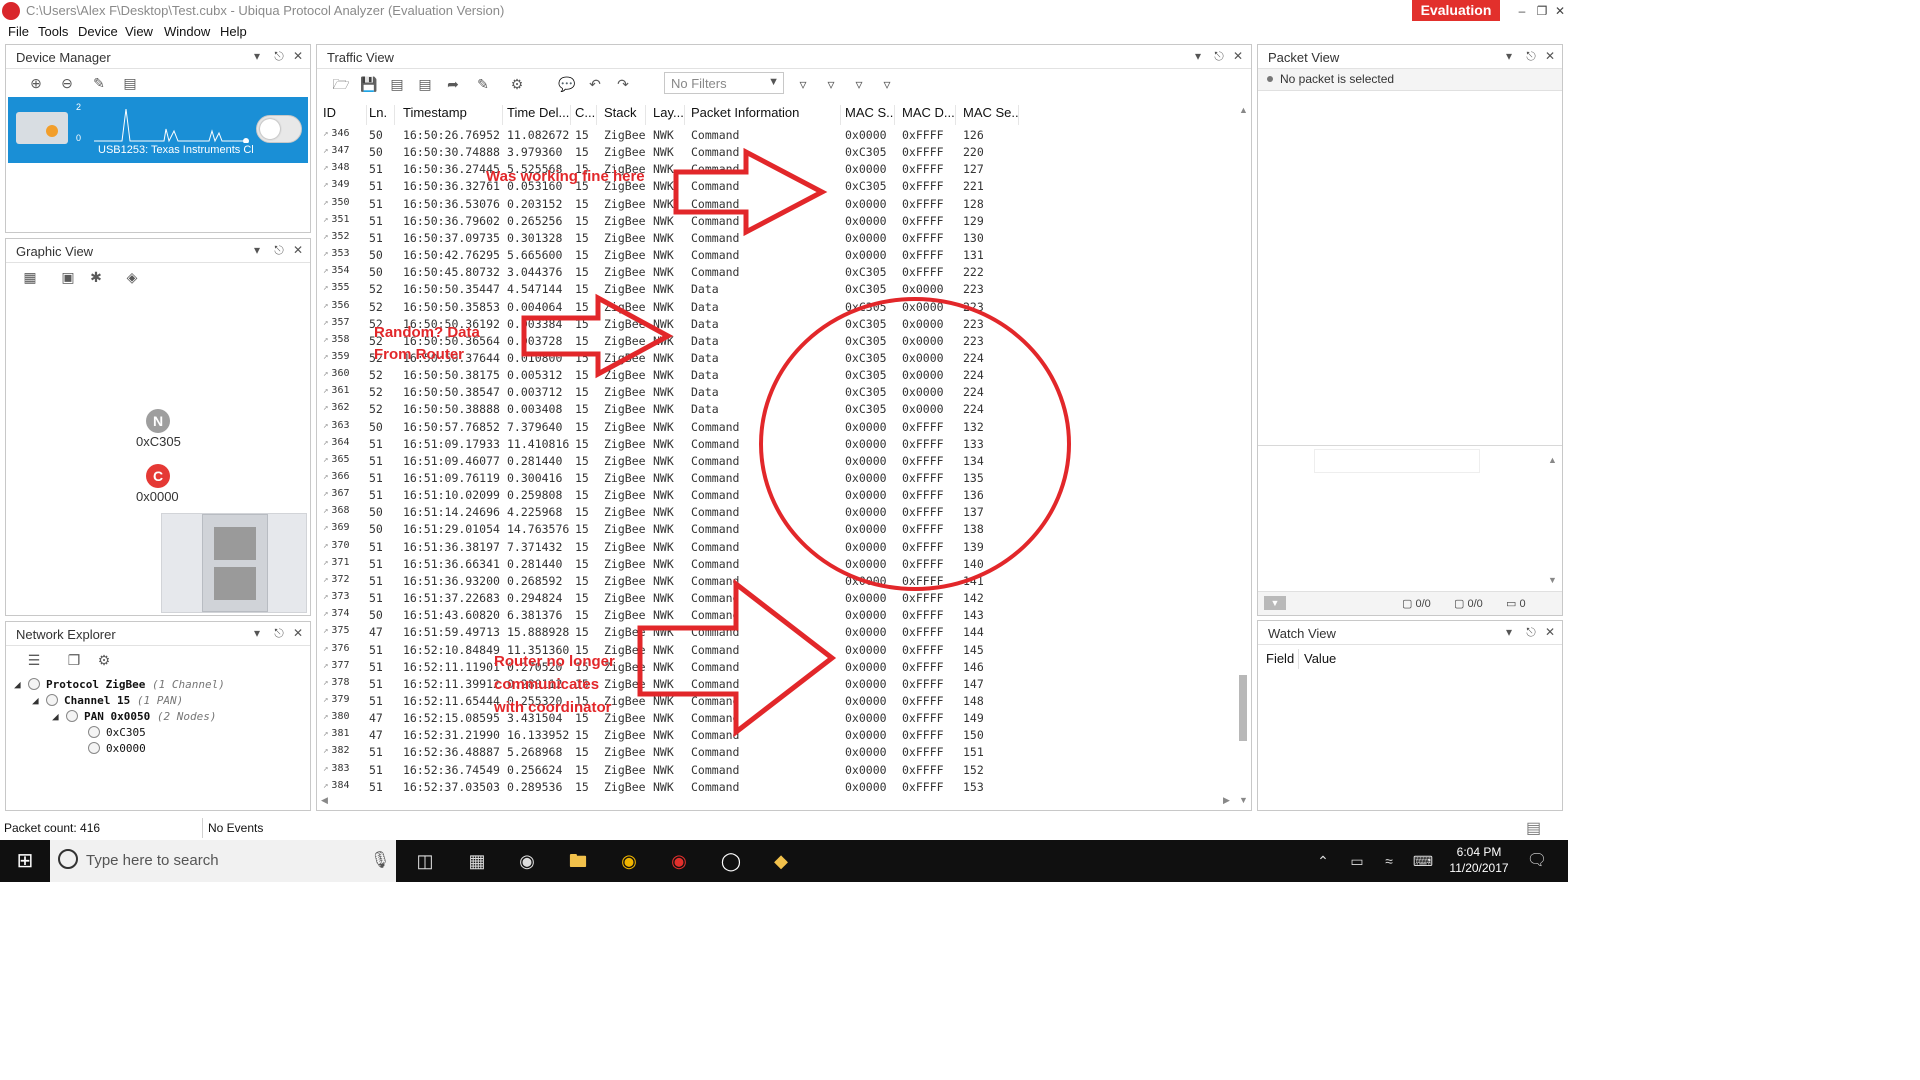 The image size is (1920, 1080). What do you see at coordinates (784, 828) in the screenshot?
I see `status-bar: Packet count: 416 No Events ▤` at bounding box center [784, 828].